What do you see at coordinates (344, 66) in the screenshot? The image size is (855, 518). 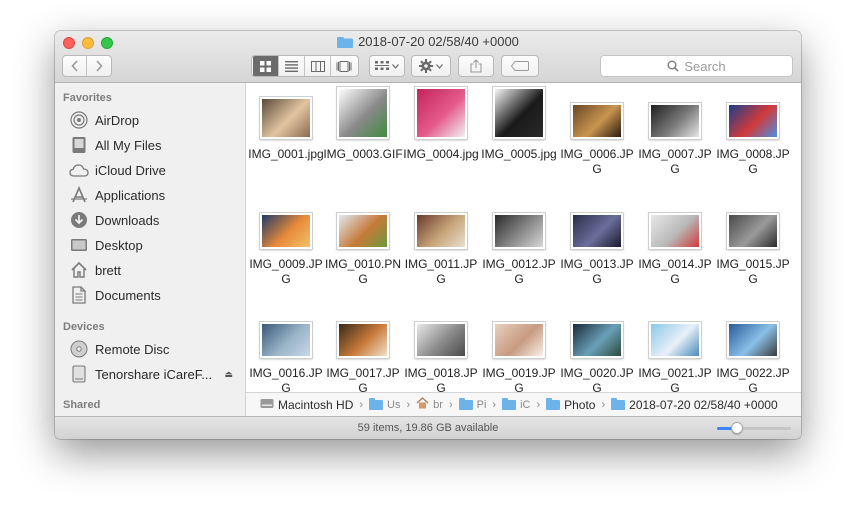 I see `cover-flow-view-button` at bounding box center [344, 66].